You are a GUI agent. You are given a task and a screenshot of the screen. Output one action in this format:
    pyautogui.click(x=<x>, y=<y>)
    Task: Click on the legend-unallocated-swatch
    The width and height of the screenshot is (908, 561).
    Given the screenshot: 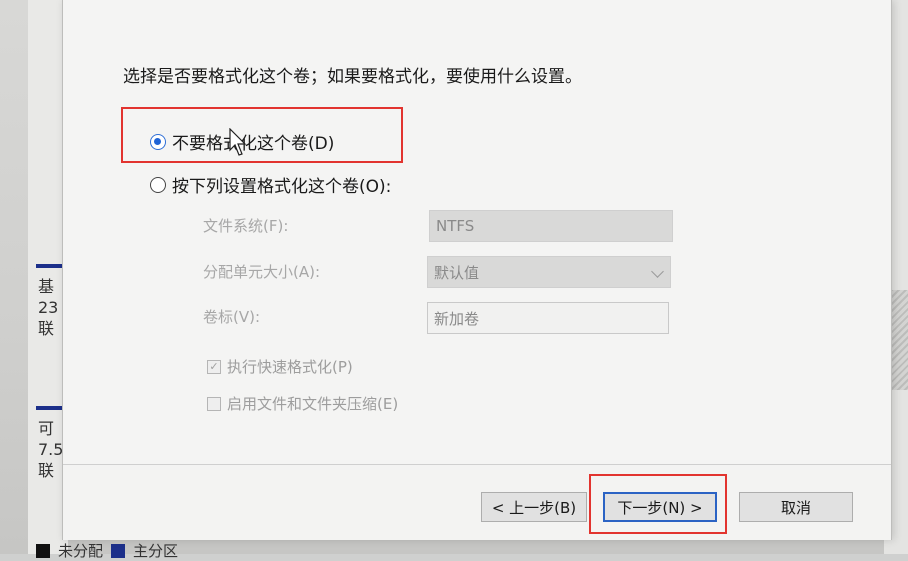 What is the action you would take?
    pyautogui.click(x=43, y=550)
    